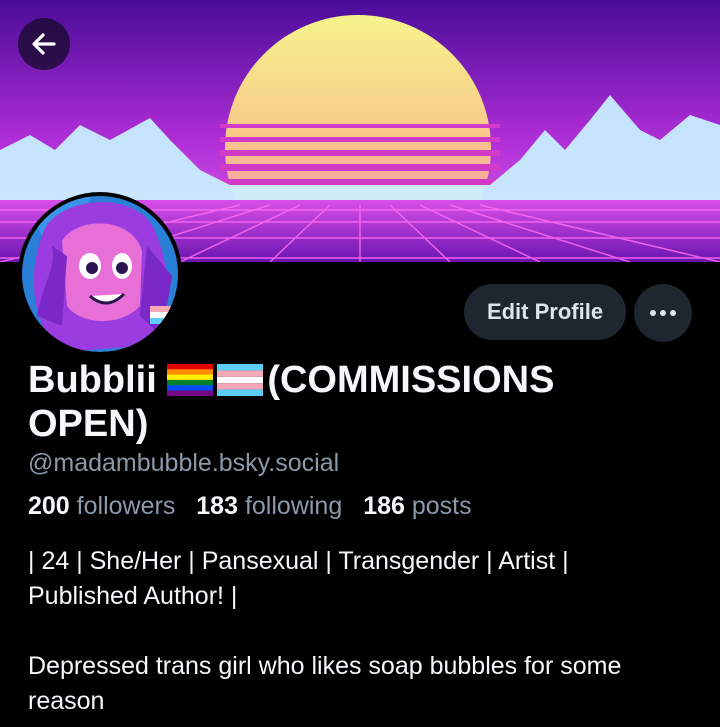  Describe the element at coordinates (240, 380) in the screenshot. I see `transgender-flag` at that location.